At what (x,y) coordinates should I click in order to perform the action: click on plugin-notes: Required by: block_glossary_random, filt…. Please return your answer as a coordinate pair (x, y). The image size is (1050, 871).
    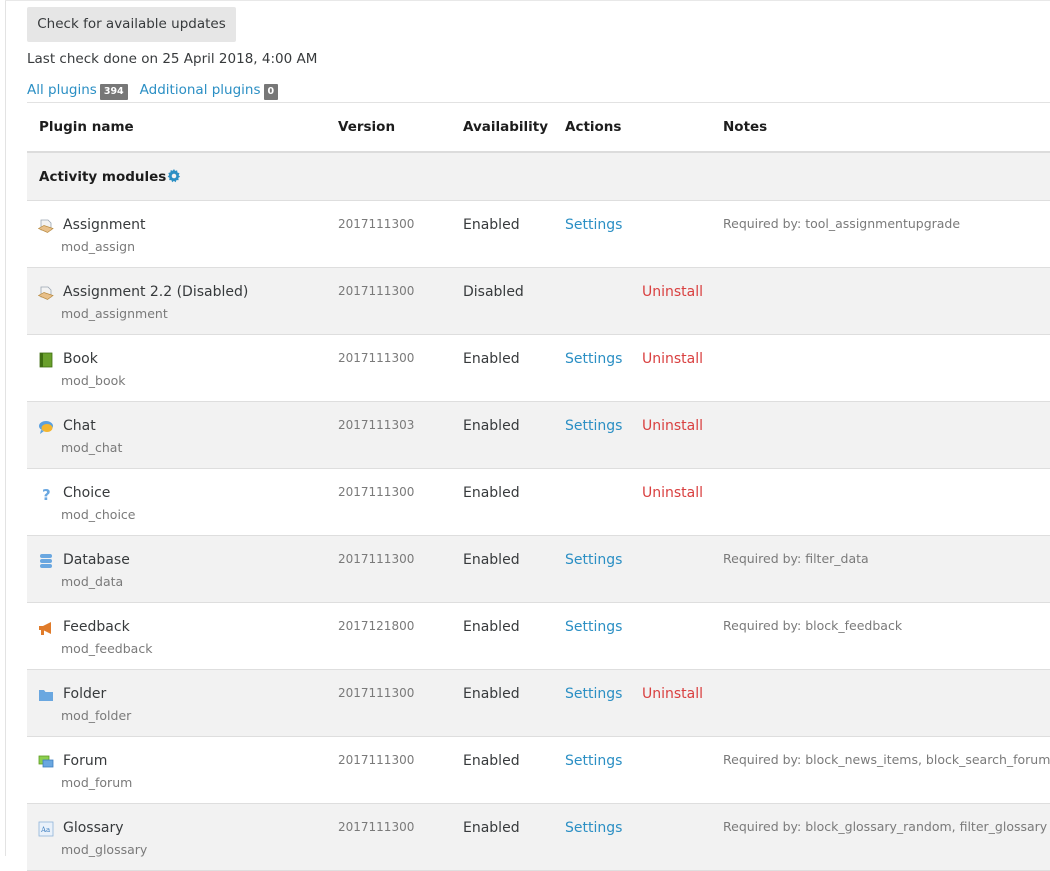
    Looking at the image, I should click on (885, 826).